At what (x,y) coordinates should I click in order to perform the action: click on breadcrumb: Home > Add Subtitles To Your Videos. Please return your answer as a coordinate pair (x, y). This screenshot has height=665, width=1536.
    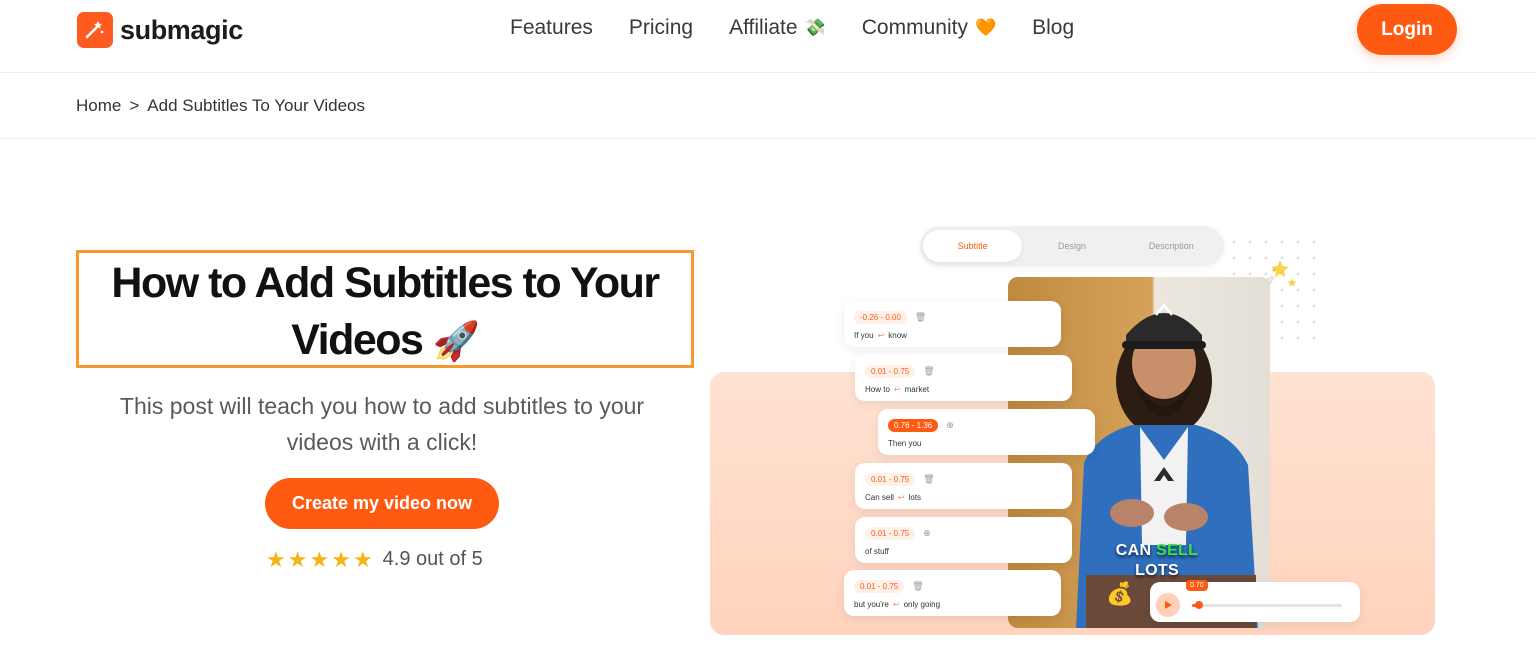
    Looking at the image, I should click on (220, 106).